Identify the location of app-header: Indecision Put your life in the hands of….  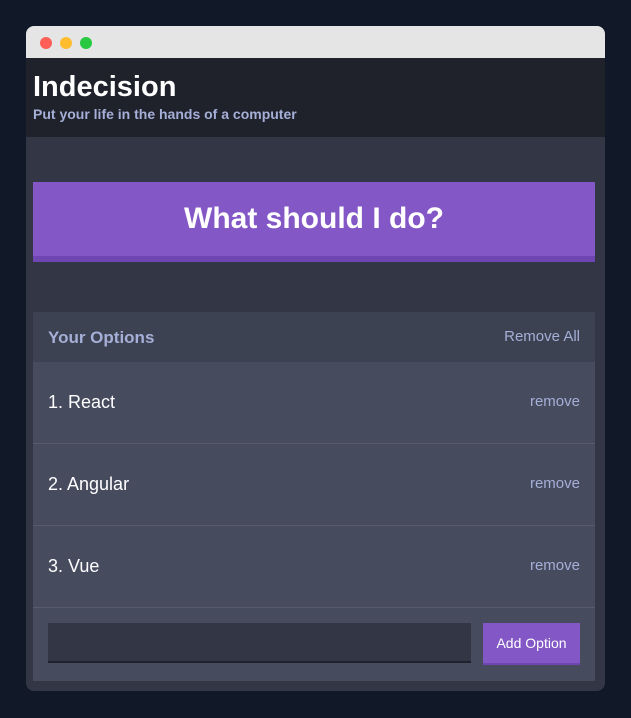
(315, 97).